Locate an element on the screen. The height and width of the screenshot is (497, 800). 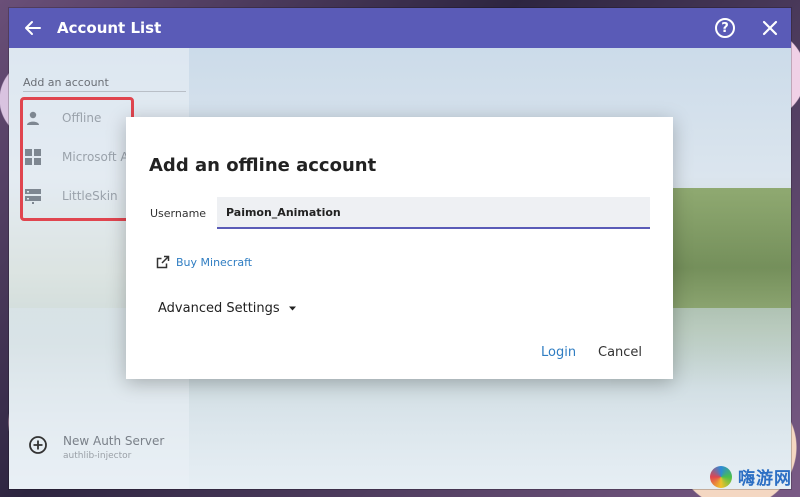
watermark-text: 嗨游网 is located at coordinates (765, 479).